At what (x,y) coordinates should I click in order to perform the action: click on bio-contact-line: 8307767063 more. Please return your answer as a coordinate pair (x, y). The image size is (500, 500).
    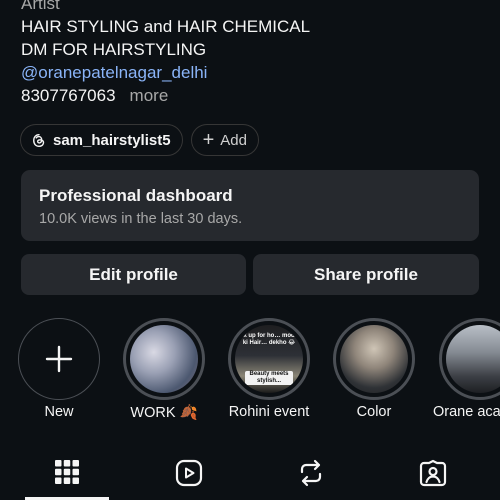
    Looking at the image, I should click on (251, 95).